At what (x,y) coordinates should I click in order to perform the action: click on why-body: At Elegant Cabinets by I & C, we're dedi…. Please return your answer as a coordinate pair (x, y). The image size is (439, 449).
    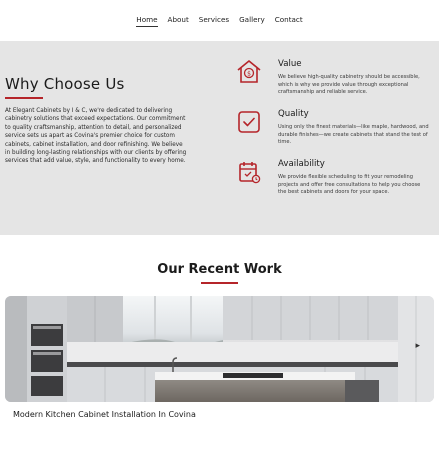
    Looking at the image, I should click on (96, 136).